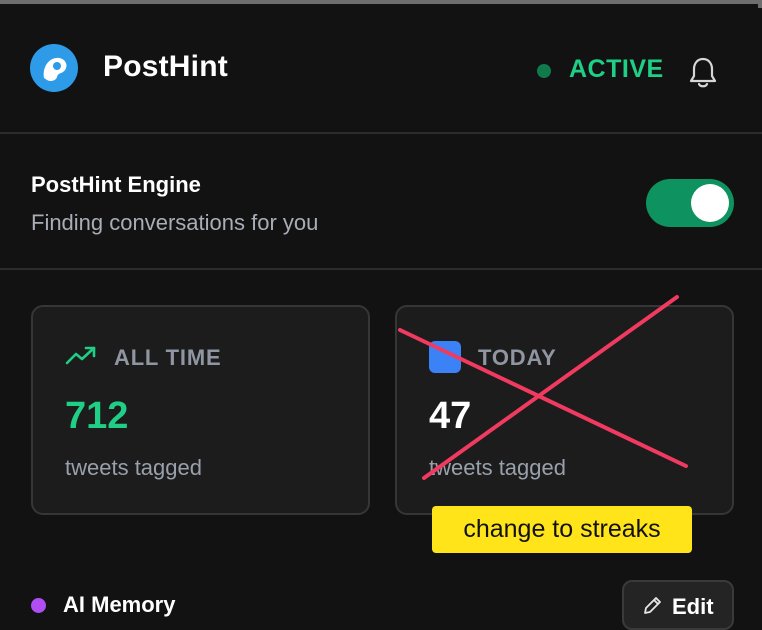  What do you see at coordinates (133, 467) in the screenshot?
I see `all-time-caption: tweets tagged` at bounding box center [133, 467].